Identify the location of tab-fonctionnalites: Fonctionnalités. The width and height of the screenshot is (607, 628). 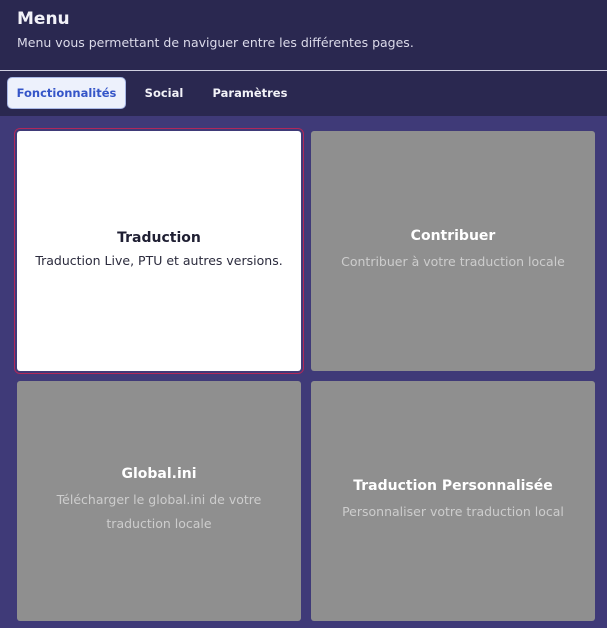
(66, 93).